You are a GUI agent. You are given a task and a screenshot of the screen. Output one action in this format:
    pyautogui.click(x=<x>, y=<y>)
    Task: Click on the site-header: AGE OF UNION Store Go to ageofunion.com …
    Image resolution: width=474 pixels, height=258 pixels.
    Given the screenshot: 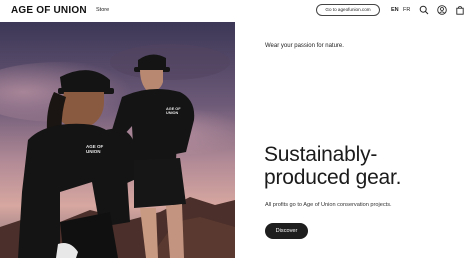 What is the action you would take?
    pyautogui.click(x=237, y=11)
    